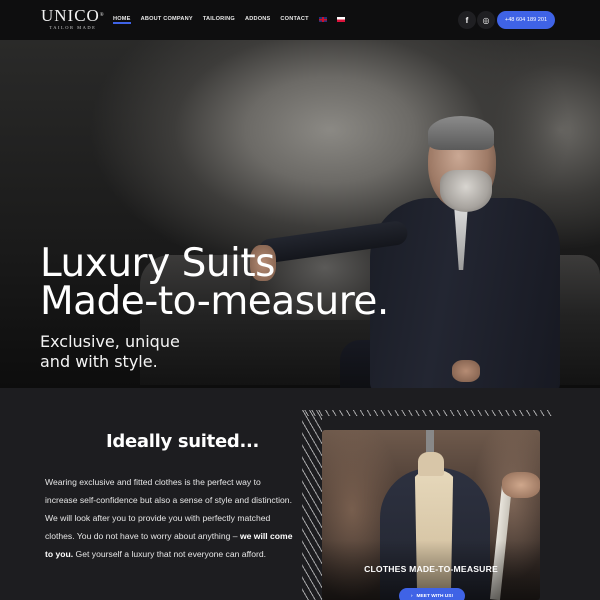 Image resolution: width=600 pixels, height=600 pixels. What do you see at coordinates (110, 351) in the screenshot?
I see `hero-subtitle: Exclusive, unique and with style.` at bounding box center [110, 351].